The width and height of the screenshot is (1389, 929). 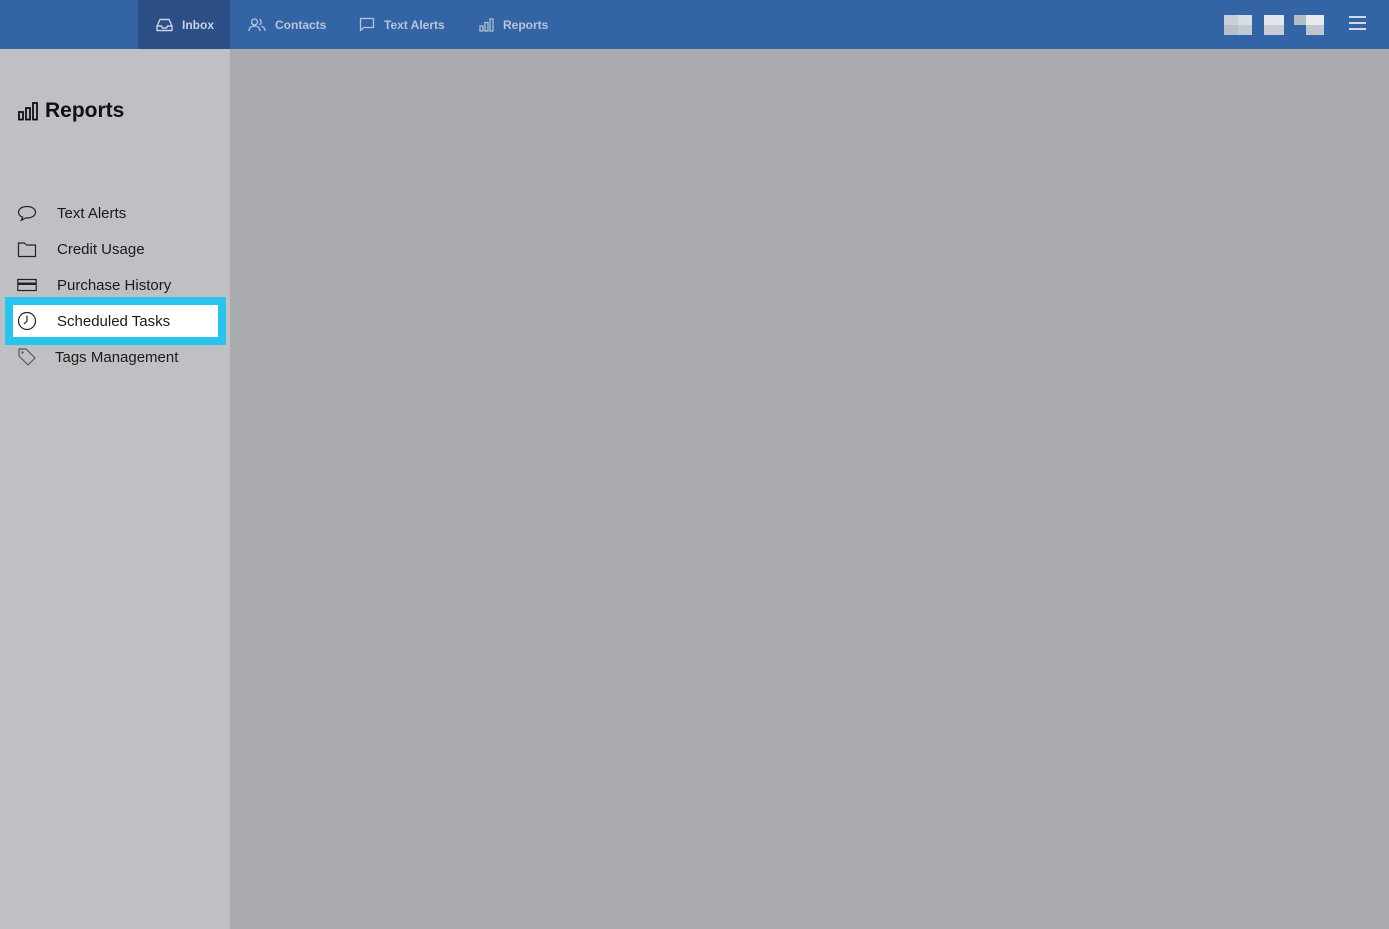 I want to click on hamburger-menu-icon, so click(x=1358, y=23).